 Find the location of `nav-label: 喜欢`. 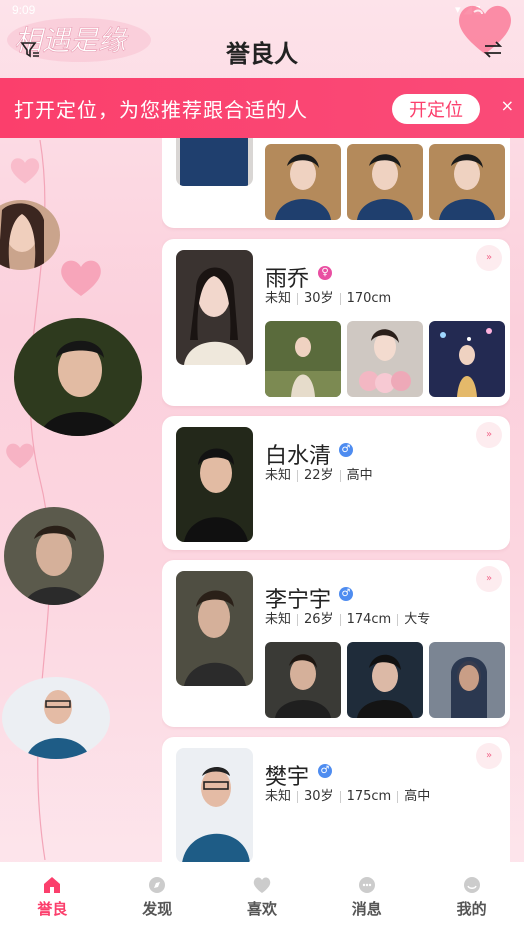

nav-label: 喜欢 is located at coordinates (261, 909).